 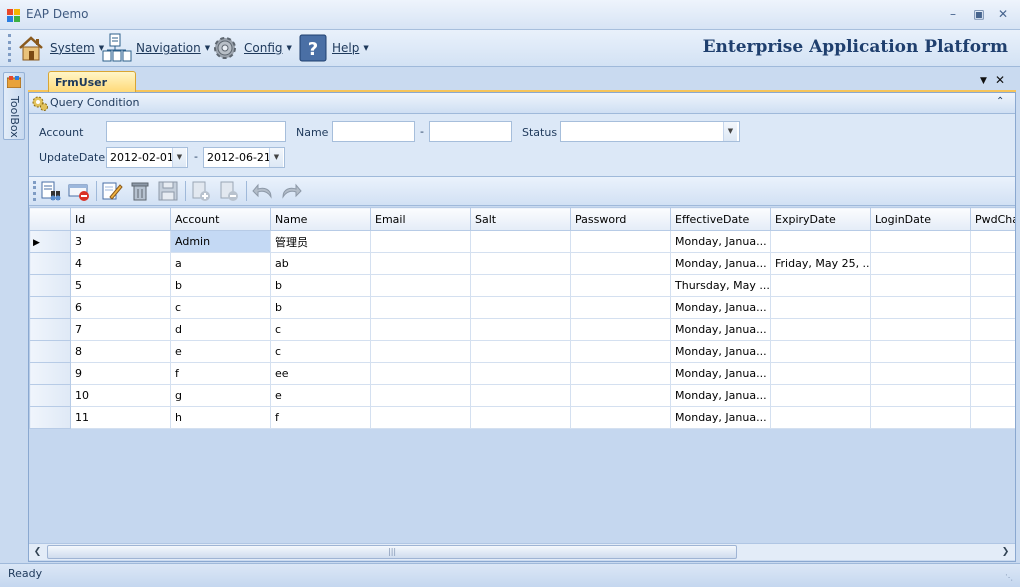 I want to click on save-icon, so click(x=168, y=191).